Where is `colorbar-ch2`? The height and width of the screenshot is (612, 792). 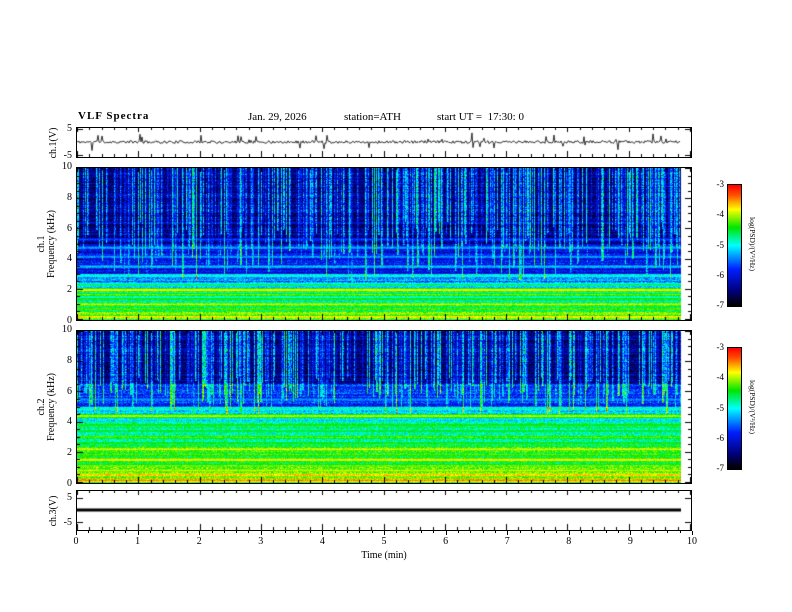
colorbar-ch2 is located at coordinates (734, 408).